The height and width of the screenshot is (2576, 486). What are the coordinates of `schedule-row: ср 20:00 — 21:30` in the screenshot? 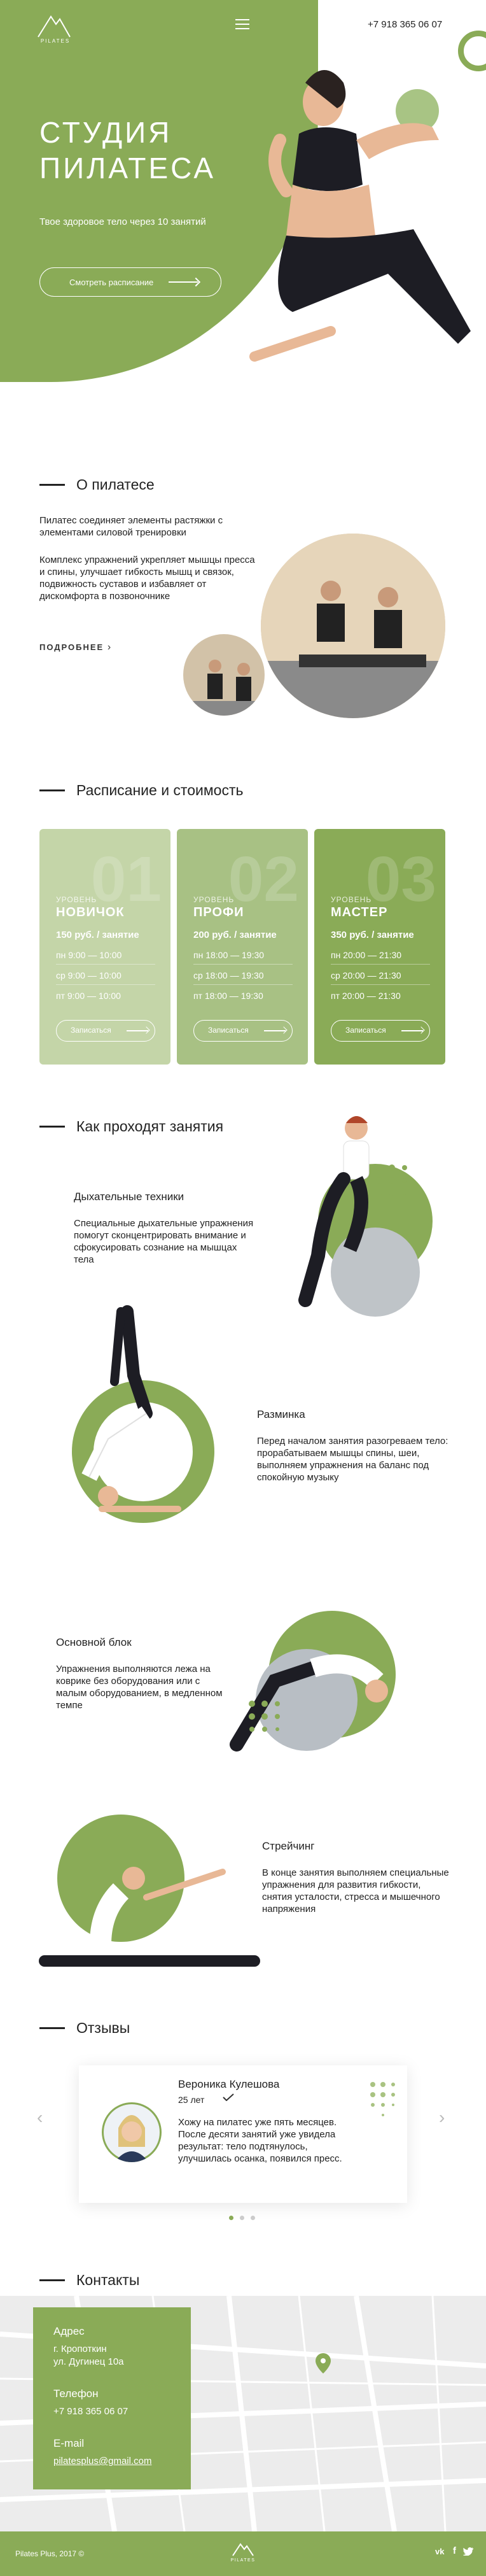 It's located at (366, 975).